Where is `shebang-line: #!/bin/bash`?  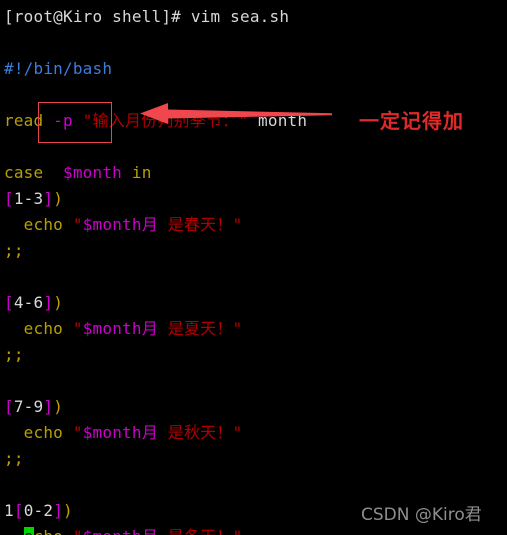
shebang-line: #!/bin/bash is located at coordinates (255, 69).